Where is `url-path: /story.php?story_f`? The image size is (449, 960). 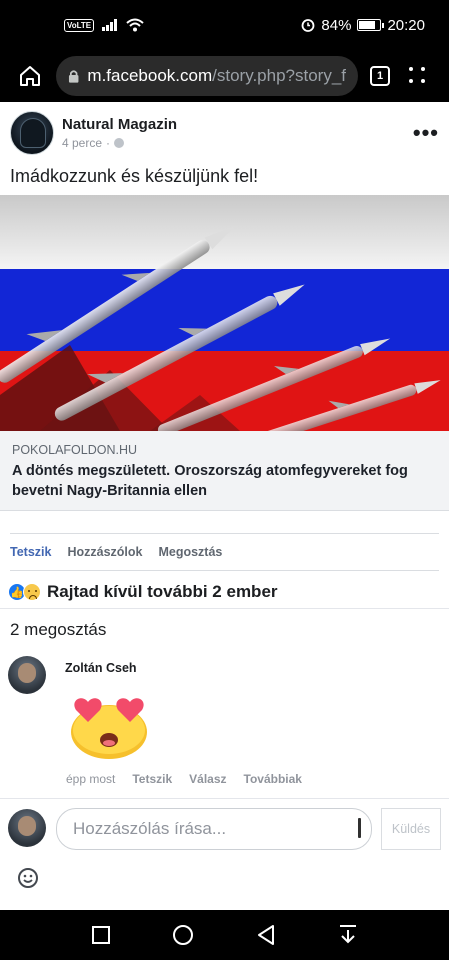 url-path: /story.php?story_f is located at coordinates (279, 75).